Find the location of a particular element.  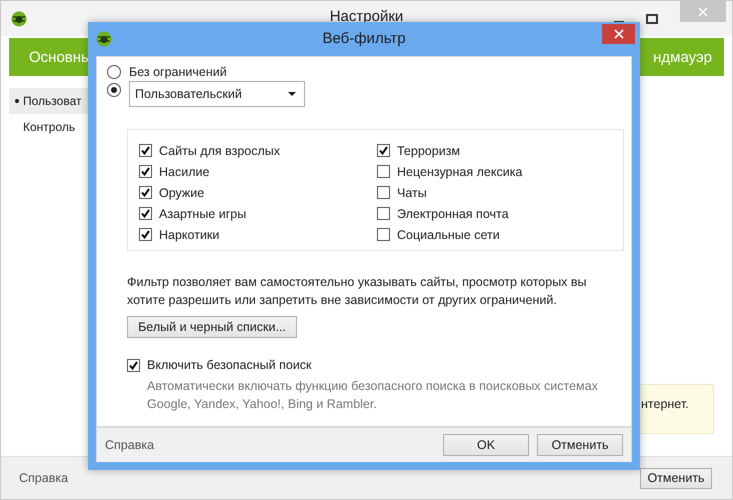

profile-dropdown: Пользовательский is located at coordinates (217, 94).